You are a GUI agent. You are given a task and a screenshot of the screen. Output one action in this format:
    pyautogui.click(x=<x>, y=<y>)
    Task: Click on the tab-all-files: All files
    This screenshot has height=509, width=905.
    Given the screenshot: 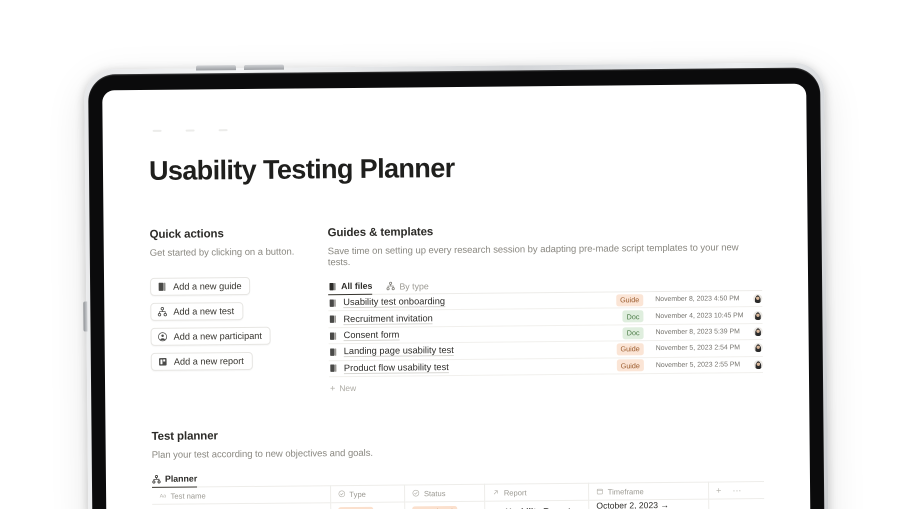 What is the action you would take?
    pyautogui.click(x=350, y=288)
    